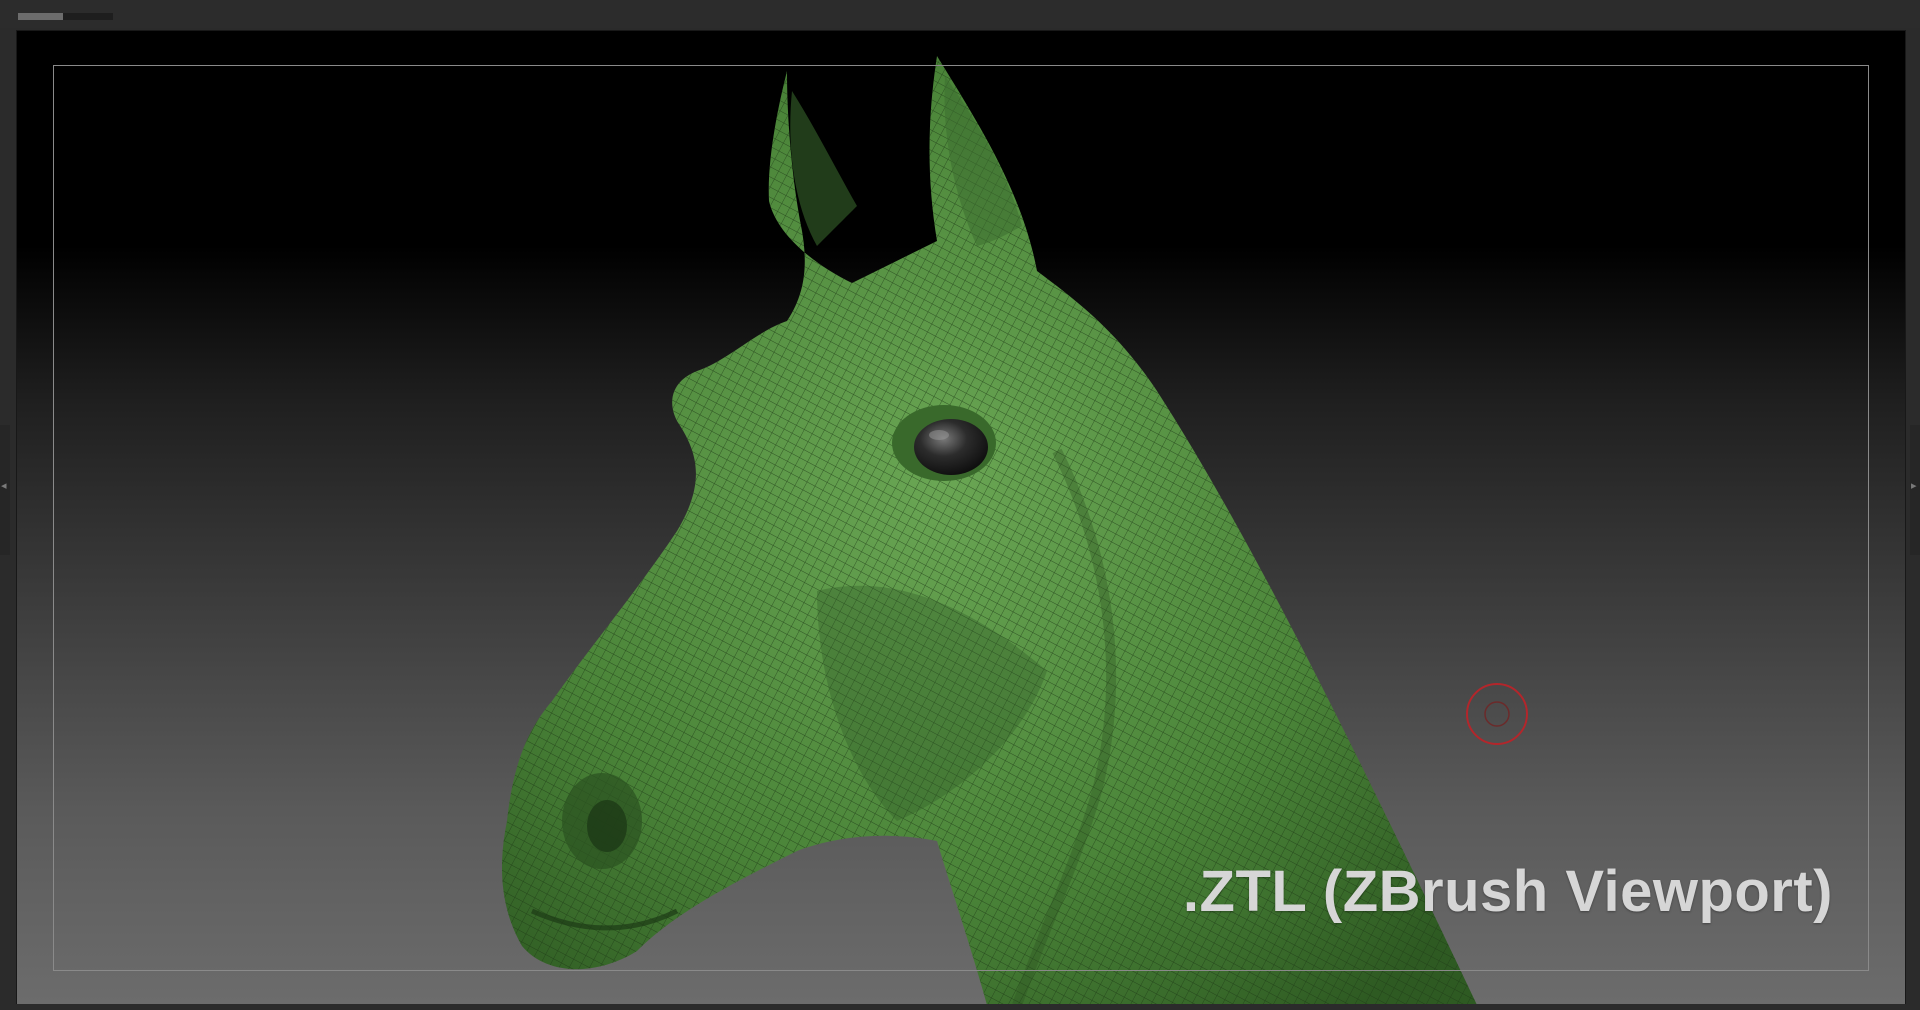 The height and width of the screenshot is (1010, 1920). What do you see at coordinates (1914, 486) in the screenshot?
I see `collapse-right-icon: ▸` at bounding box center [1914, 486].